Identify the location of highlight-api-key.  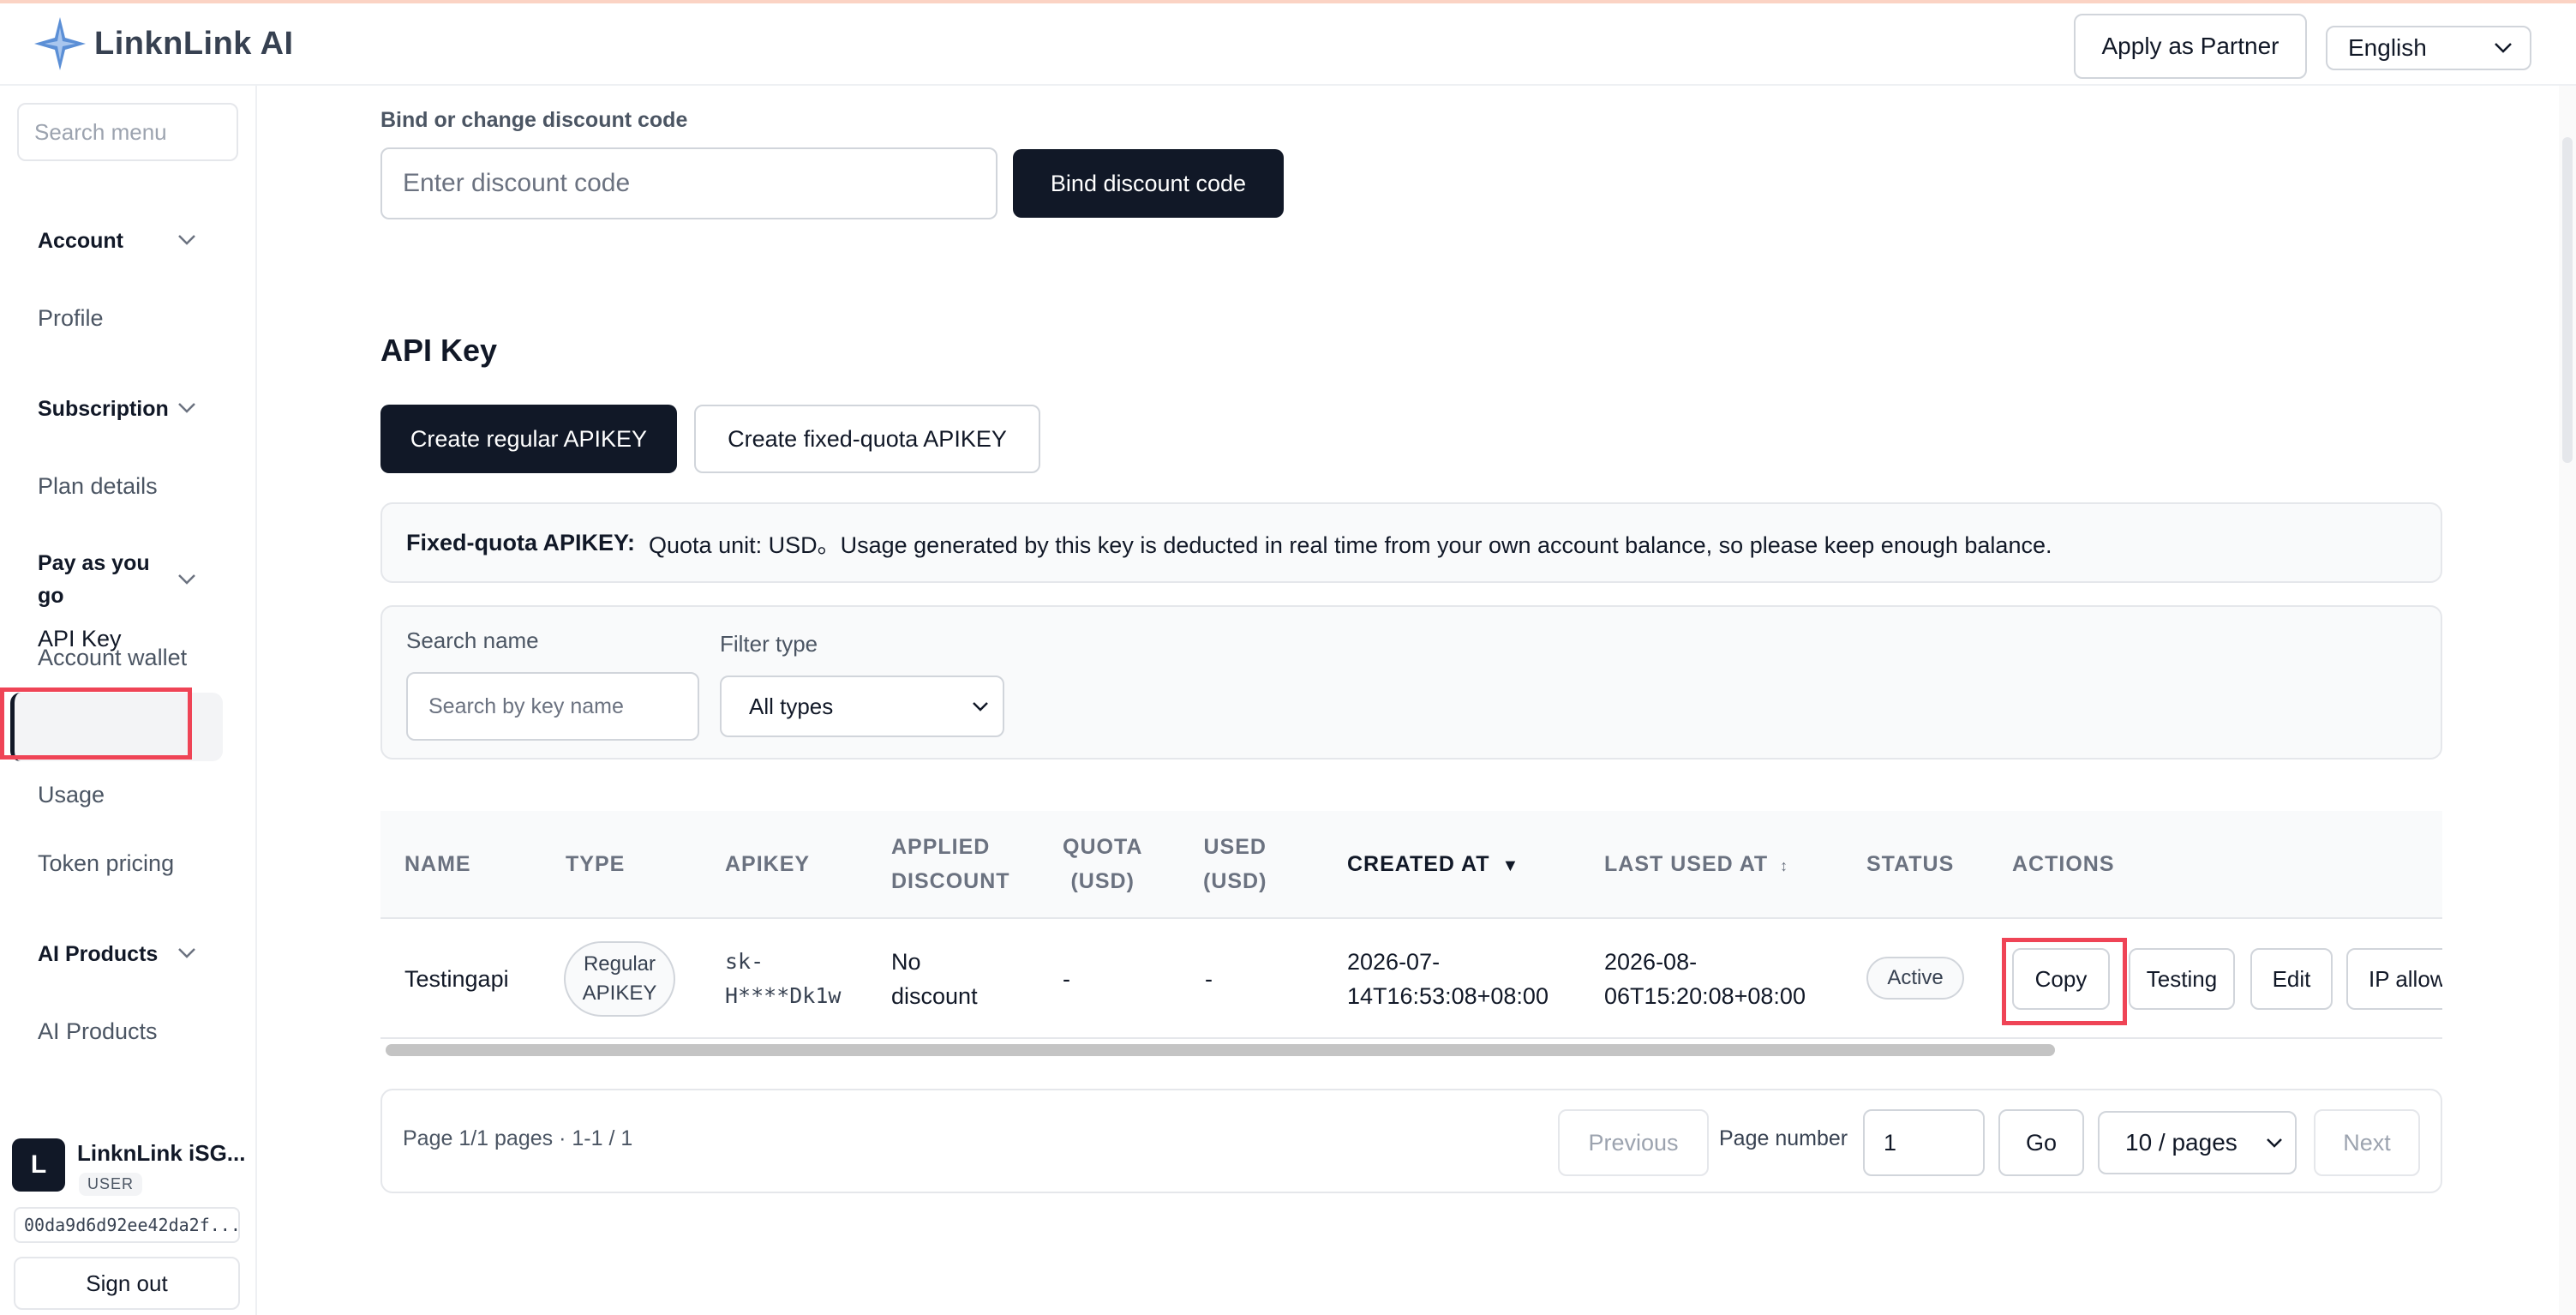
(96, 724).